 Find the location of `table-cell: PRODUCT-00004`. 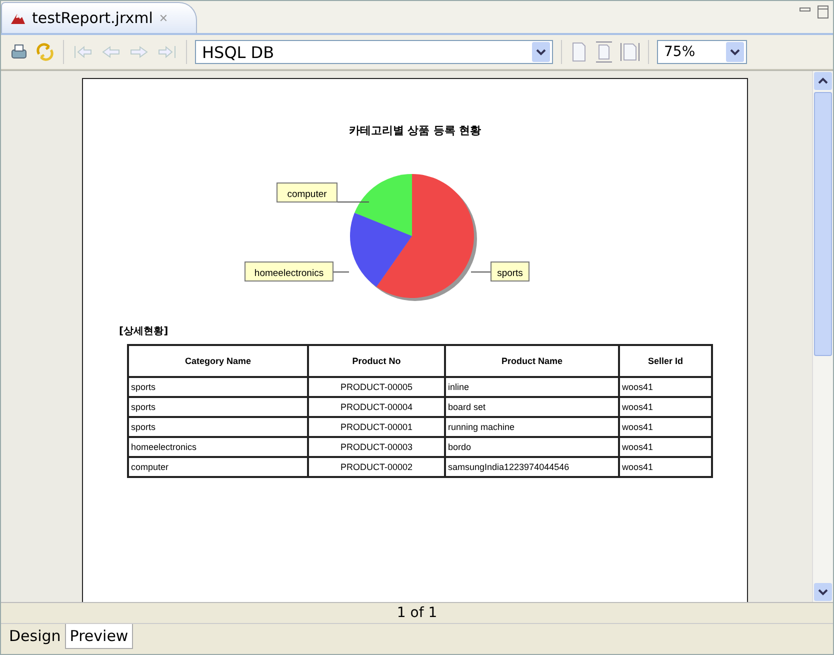

table-cell: PRODUCT-00004 is located at coordinates (376, 407).